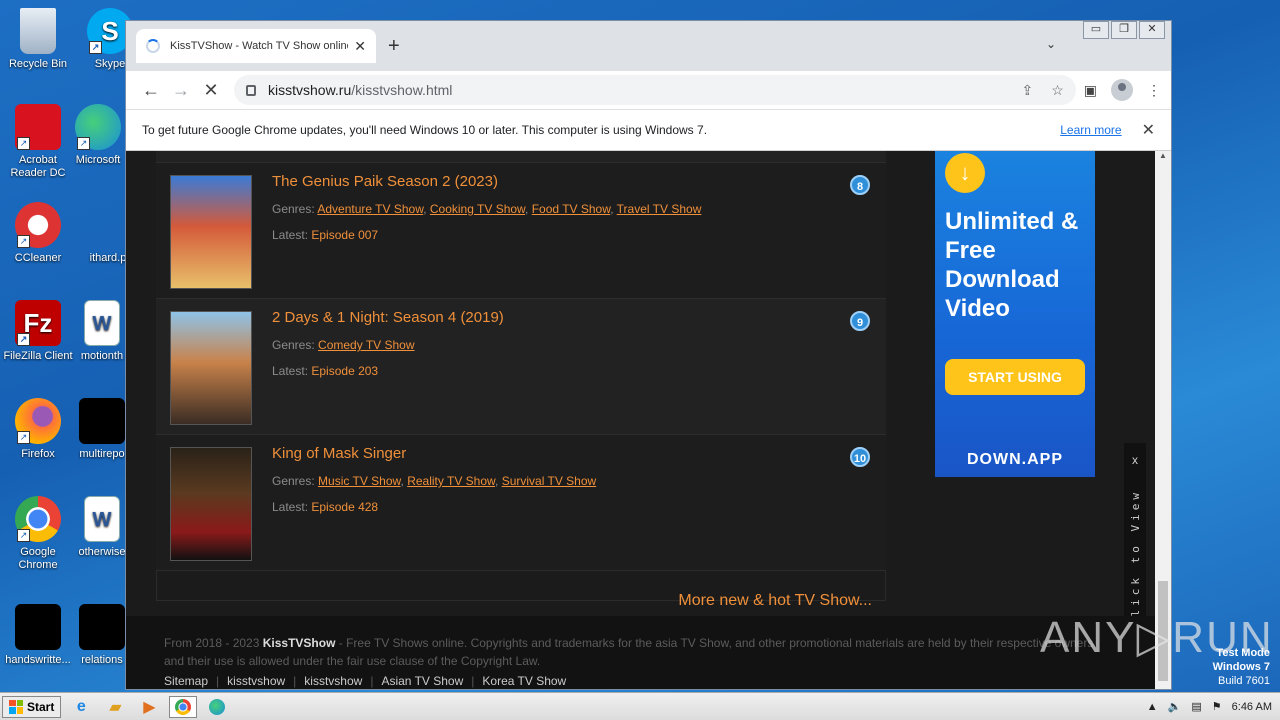 Image resolution: width=1280 pixels, height=720 pixels. What do you see at coordinates (186, 681) in the screenshot?
I see `footer-link-sitemap: Sitemap` at bounding box center [186, 681].